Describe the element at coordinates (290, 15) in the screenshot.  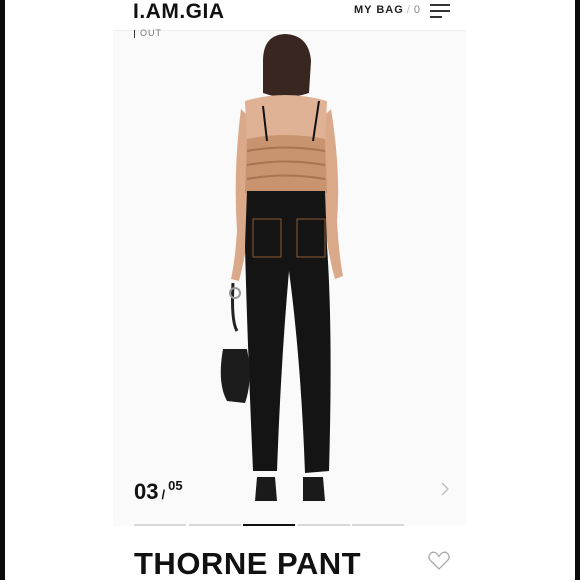
I see `site-header` at that location.